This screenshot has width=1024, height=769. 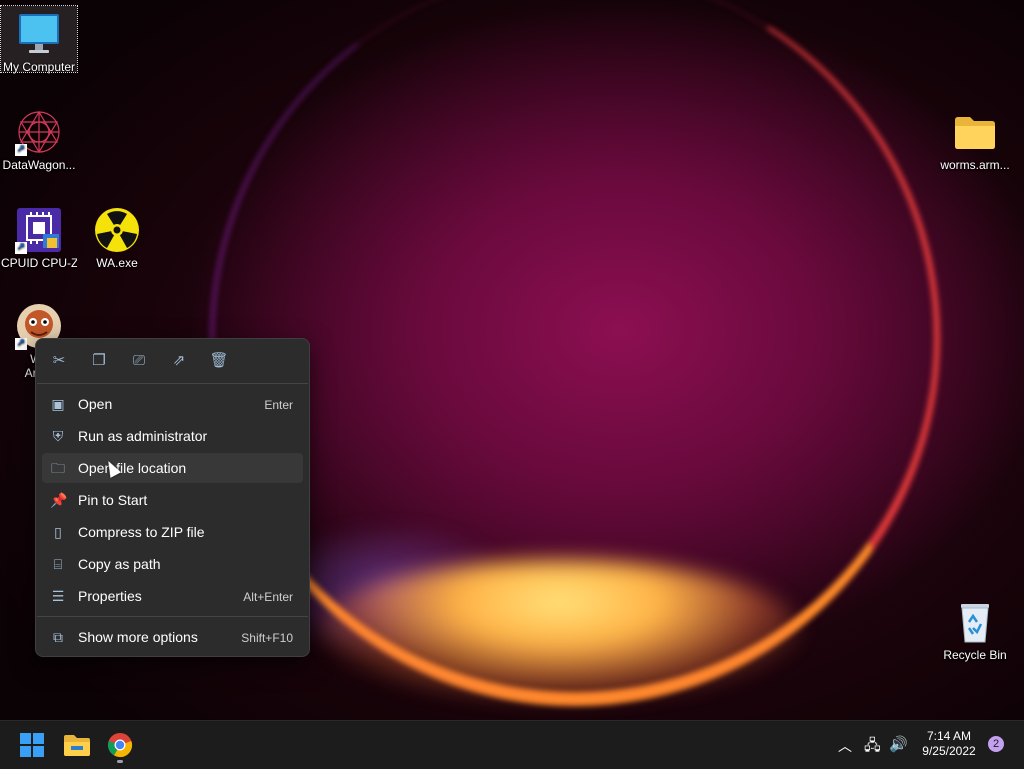 I want to click on shield-icon: ⛨, so click(x=58, y=436).